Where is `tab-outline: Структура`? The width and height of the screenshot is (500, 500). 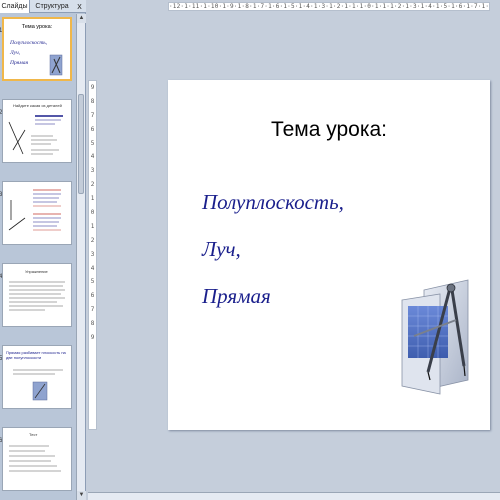
tab-outline: Структура is located at coordinates (52, 6).